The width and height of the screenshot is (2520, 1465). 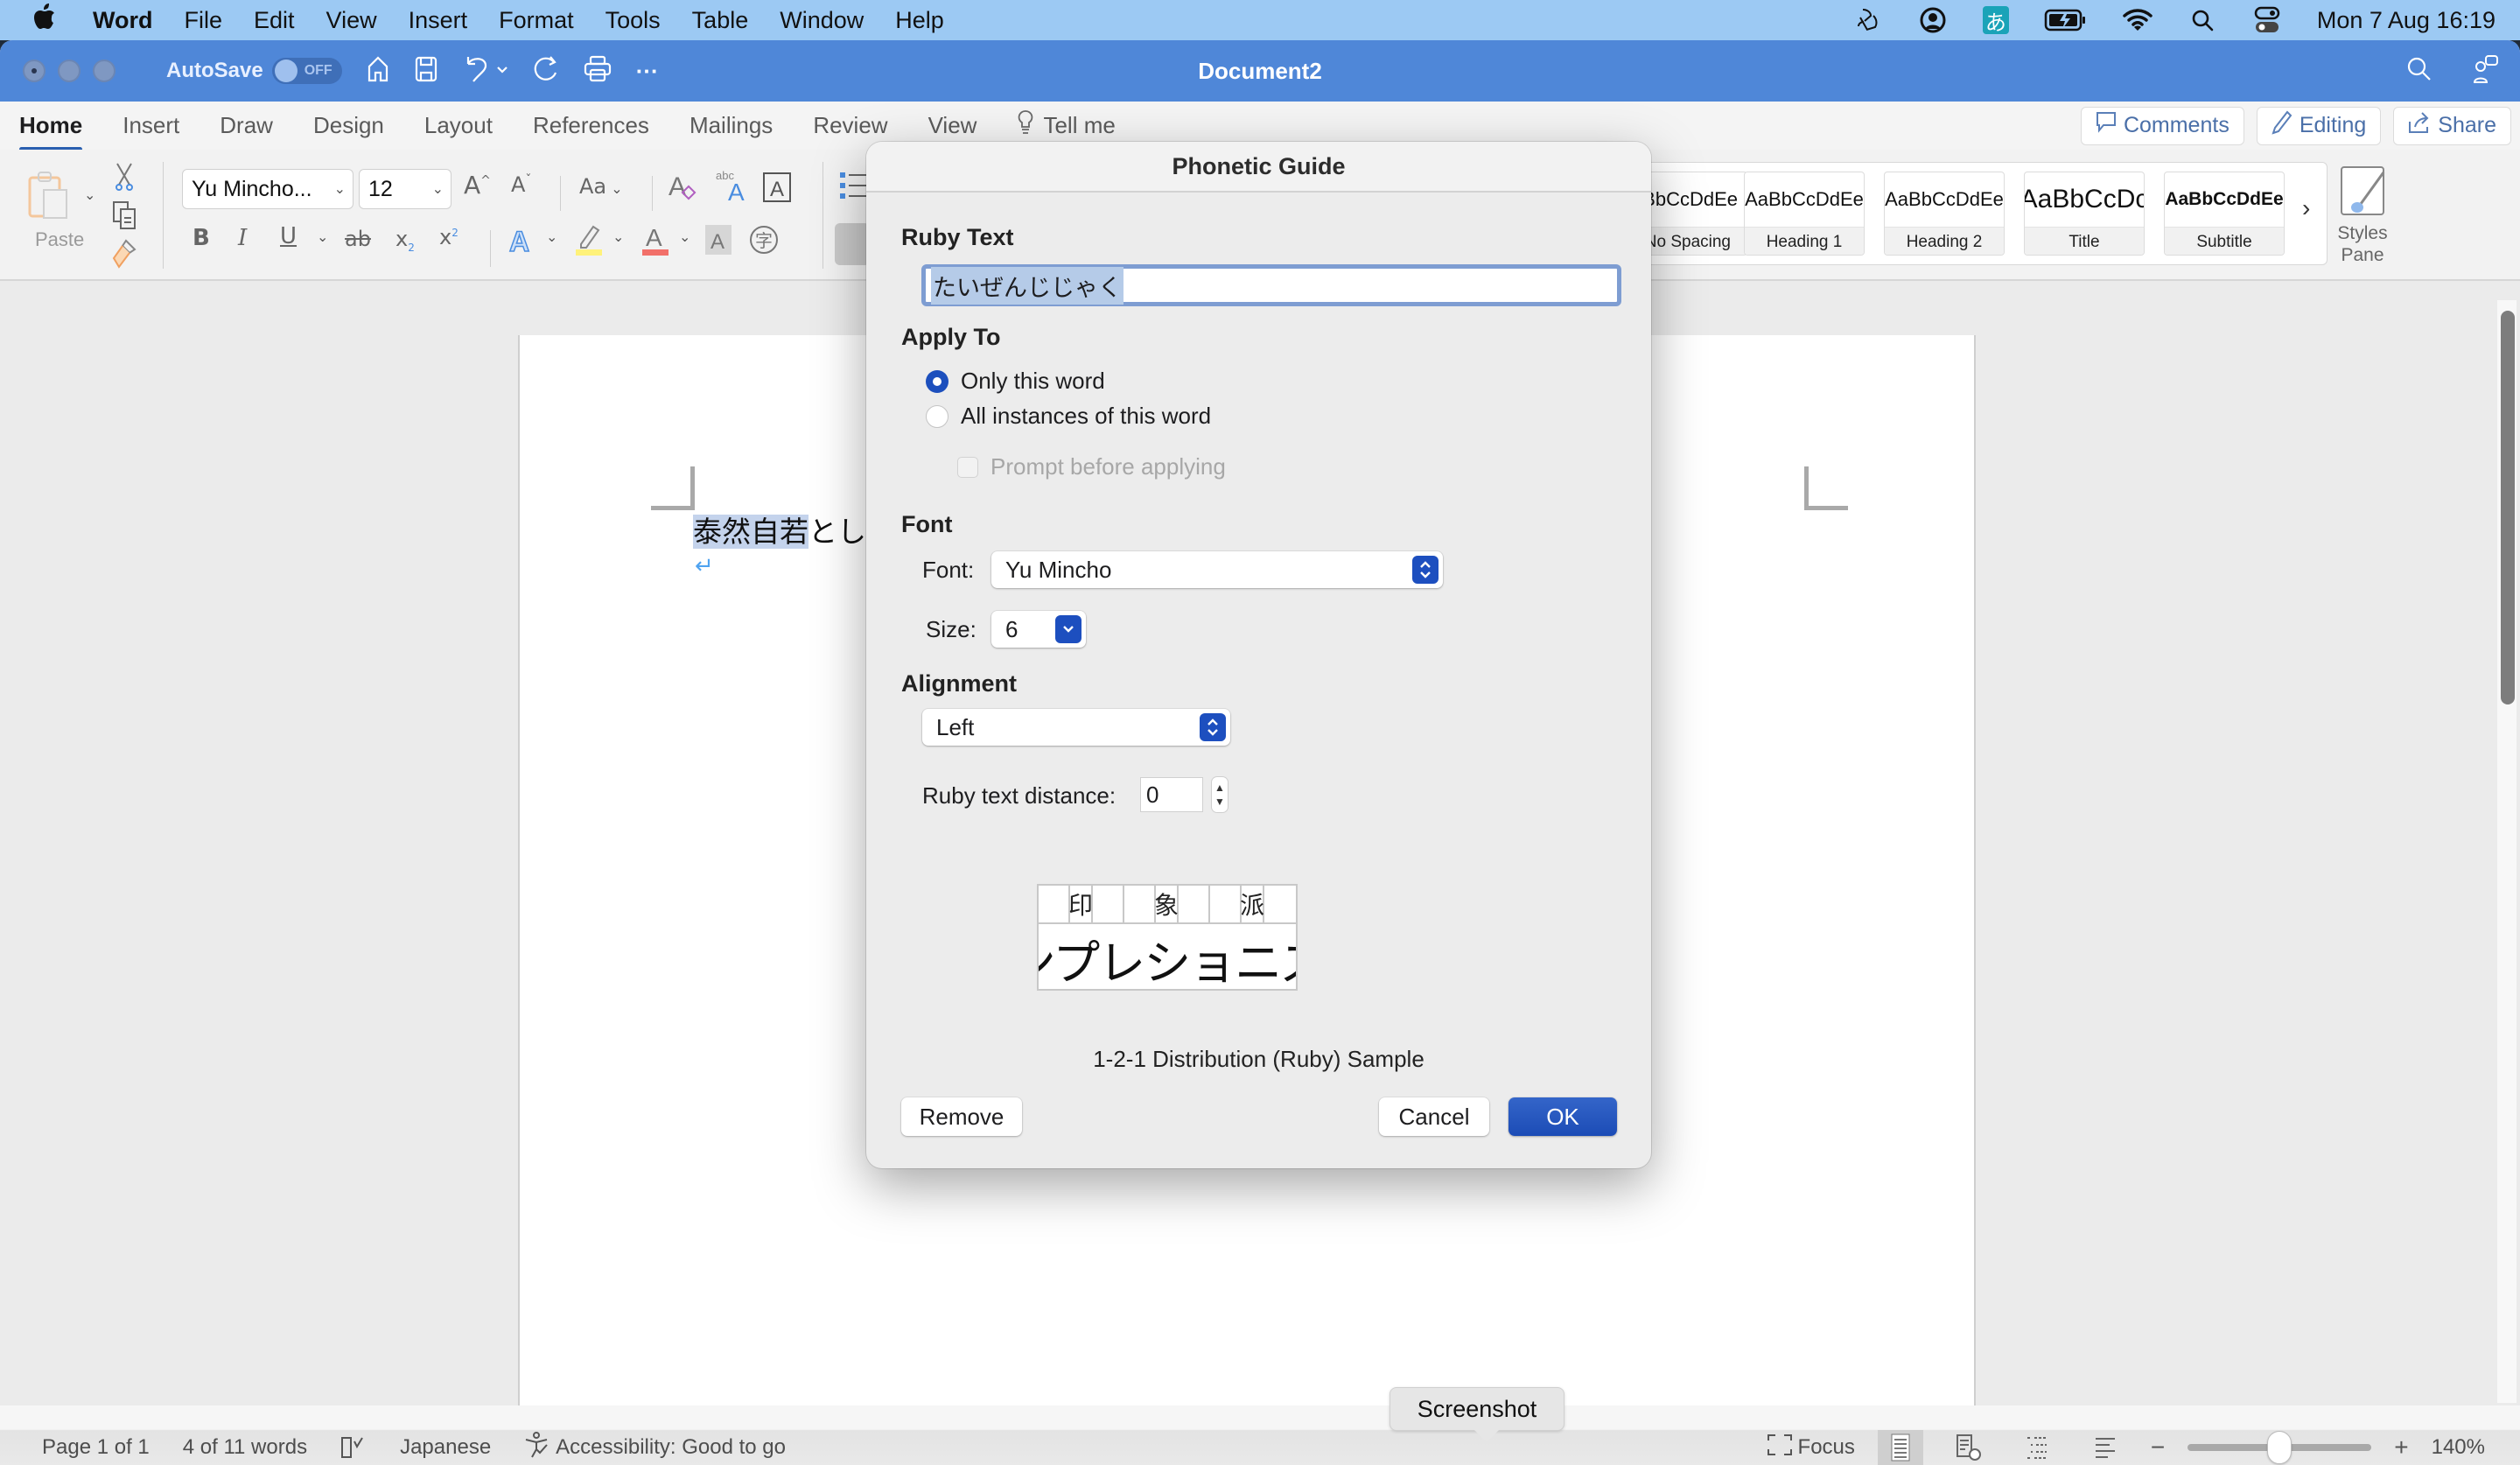 I want to click on style-heading-1: AaBbCcDdEe Heading 1, so click(x=1804, y=214).